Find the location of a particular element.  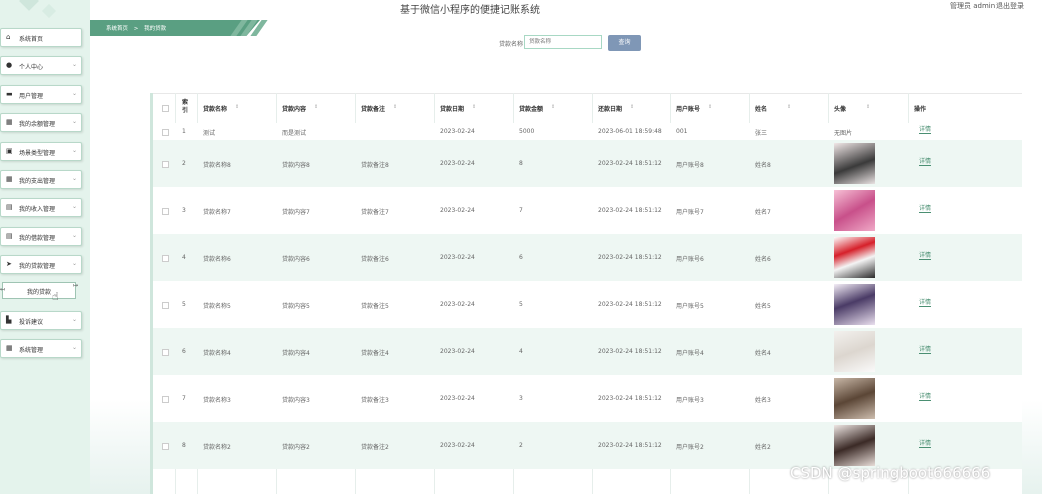

column-header: 贷款备注 is located at coordinates (373, 108).